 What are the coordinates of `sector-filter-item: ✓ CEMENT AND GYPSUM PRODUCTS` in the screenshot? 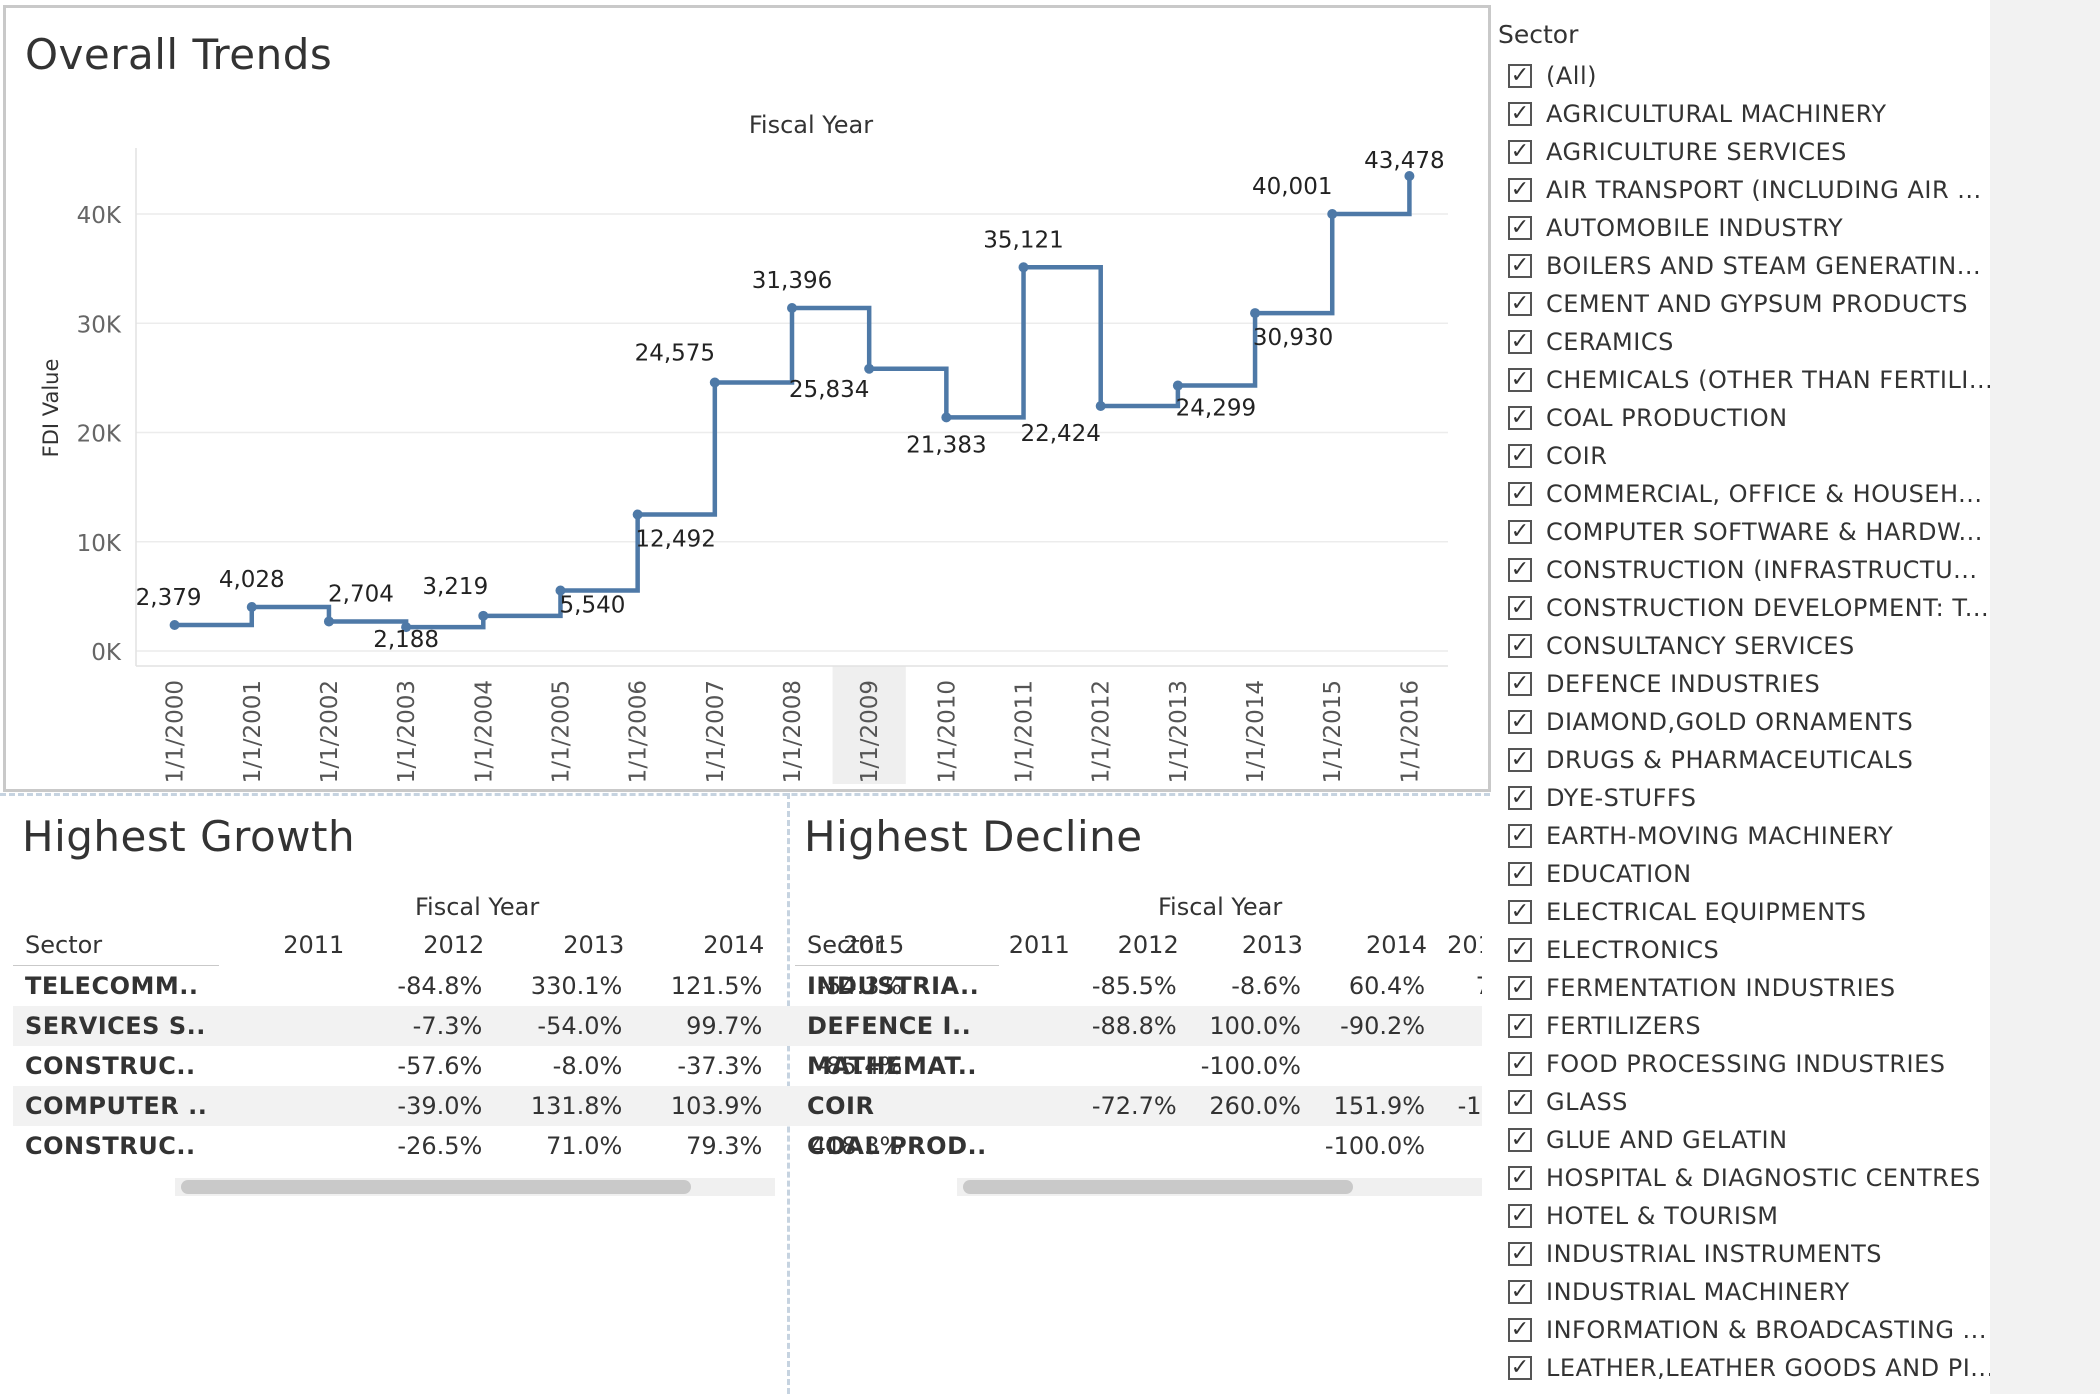 It's located at (1738, 304).